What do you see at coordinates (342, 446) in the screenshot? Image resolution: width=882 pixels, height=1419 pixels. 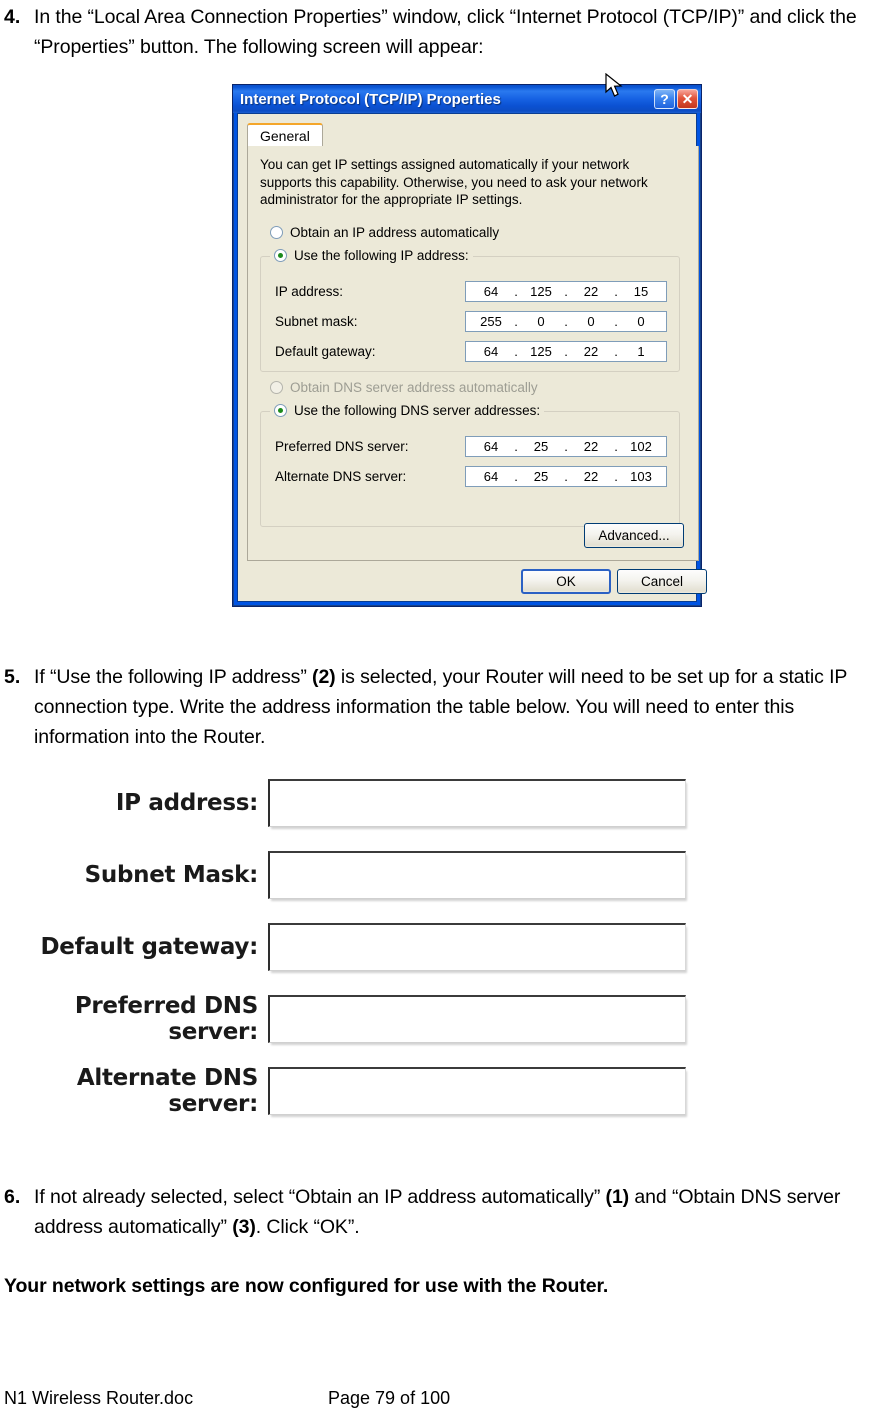 I see `field-label: Preferred DNS server:` at bounding box center [342, 446].